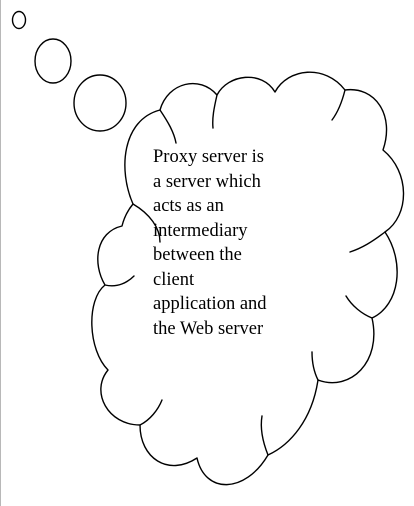 The image size is (414, 506). What do you see at coordinates (119, 281) in the screenshot?
I see `cloud-fold-left` at bounding box center [119, 281].